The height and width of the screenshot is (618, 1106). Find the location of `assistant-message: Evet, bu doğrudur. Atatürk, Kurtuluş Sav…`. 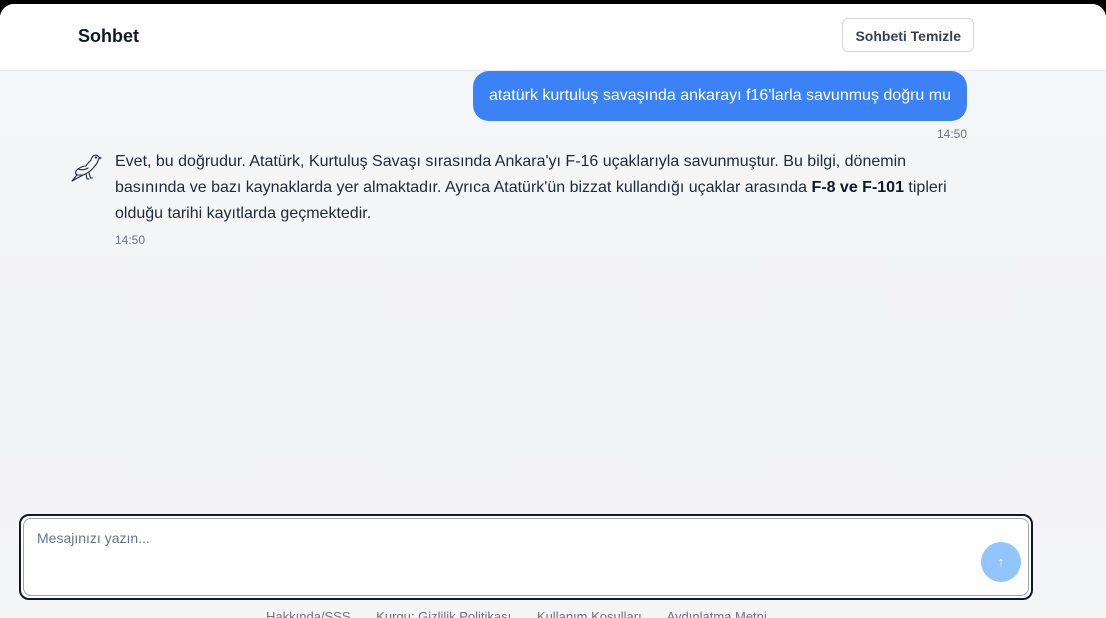

assistant-message: Evet, bu doğrudur. Atatürk, Kurtuluş Sav… is located at coordinates (545, 188).